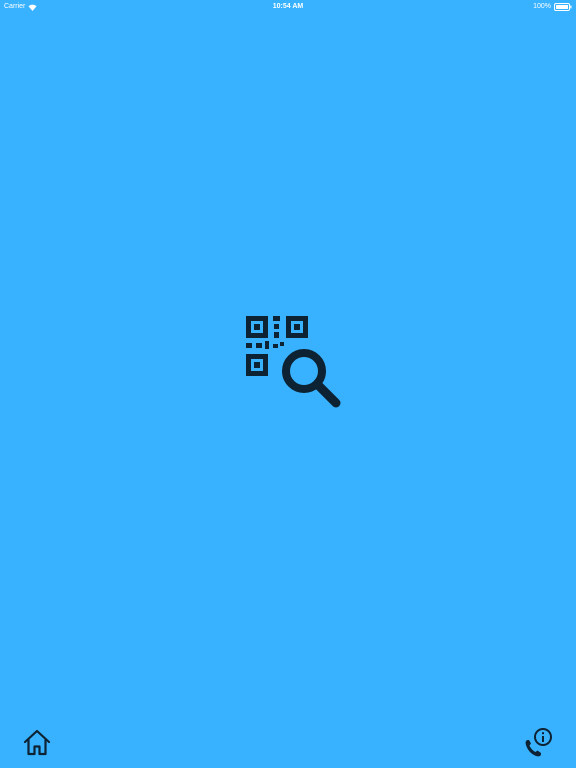 Image resolution: width=576 pixels, height=768 pixels. I want to click on status-time: 10:54 AM, so click(288, 6).